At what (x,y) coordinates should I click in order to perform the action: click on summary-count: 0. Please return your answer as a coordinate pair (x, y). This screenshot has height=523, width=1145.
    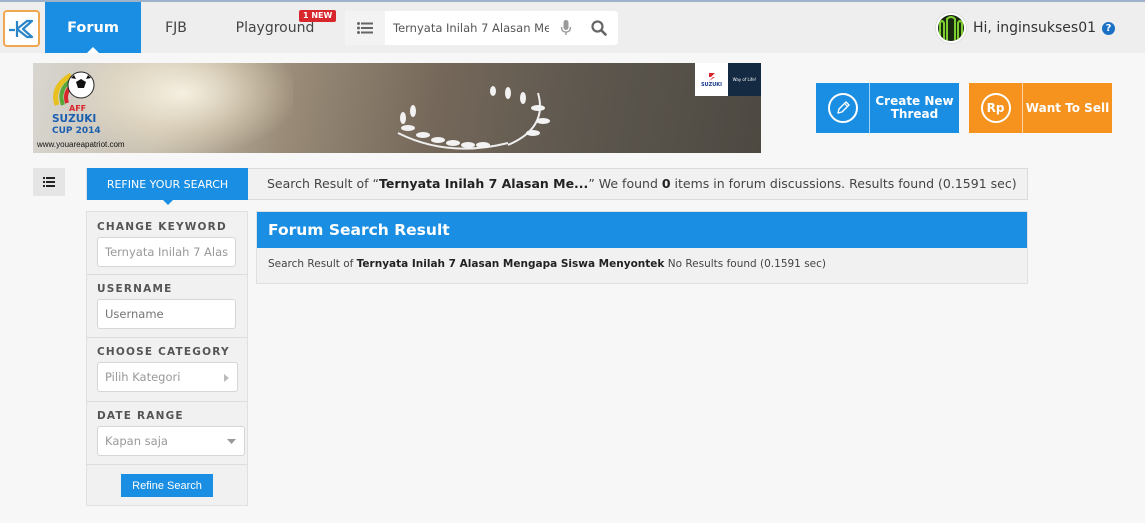
    Looking at the image, I should click on (666, 183).